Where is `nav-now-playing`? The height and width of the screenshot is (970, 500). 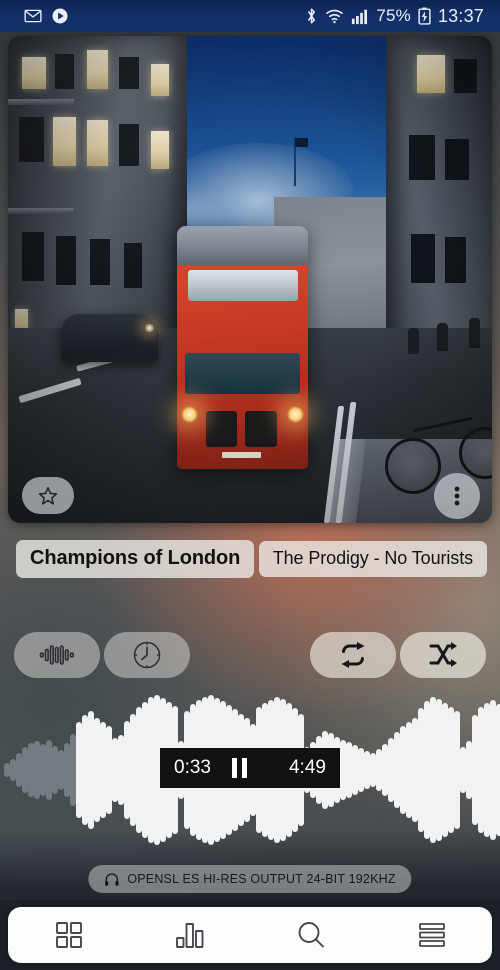
nav-now-playing is located at coordinates (189, 935).